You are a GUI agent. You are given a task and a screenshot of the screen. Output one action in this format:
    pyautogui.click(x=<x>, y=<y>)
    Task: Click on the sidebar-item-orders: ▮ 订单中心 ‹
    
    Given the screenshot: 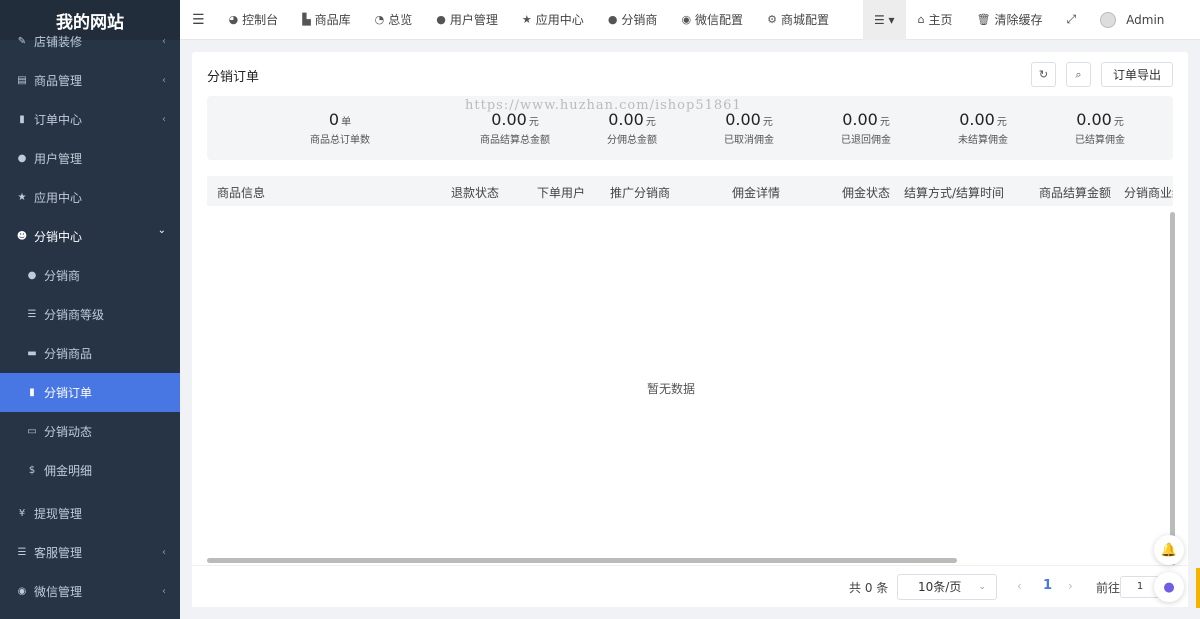 What is the action you would take?
    pyautogui.click(x=90, y=119)
    